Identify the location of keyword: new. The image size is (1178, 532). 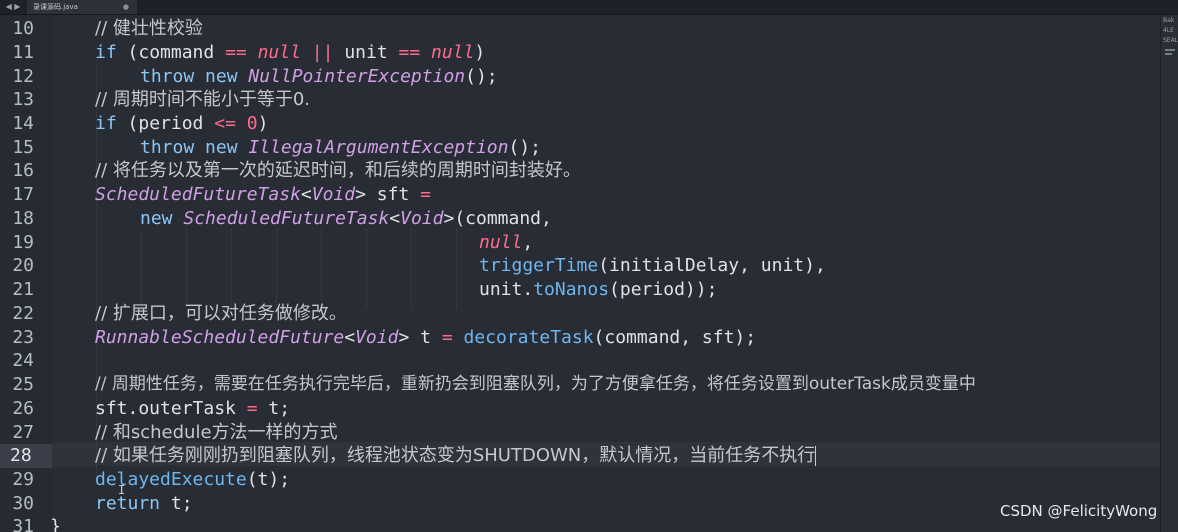
(162, 218).